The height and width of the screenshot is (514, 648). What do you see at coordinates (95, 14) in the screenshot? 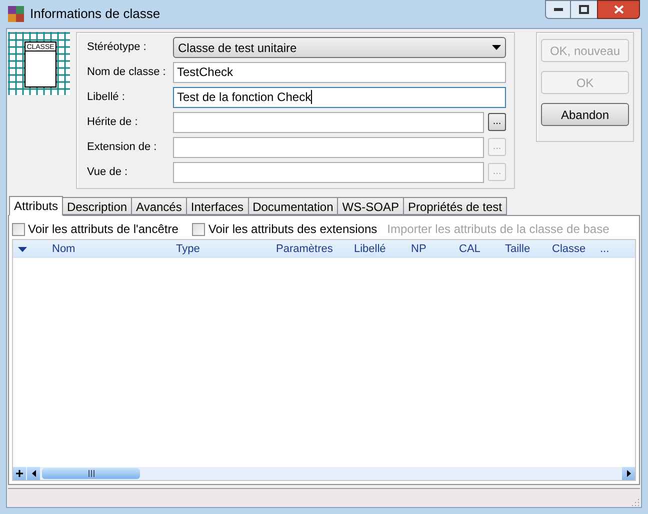
I see `window-title: Informations de classe` at bounding box center [95, 14].